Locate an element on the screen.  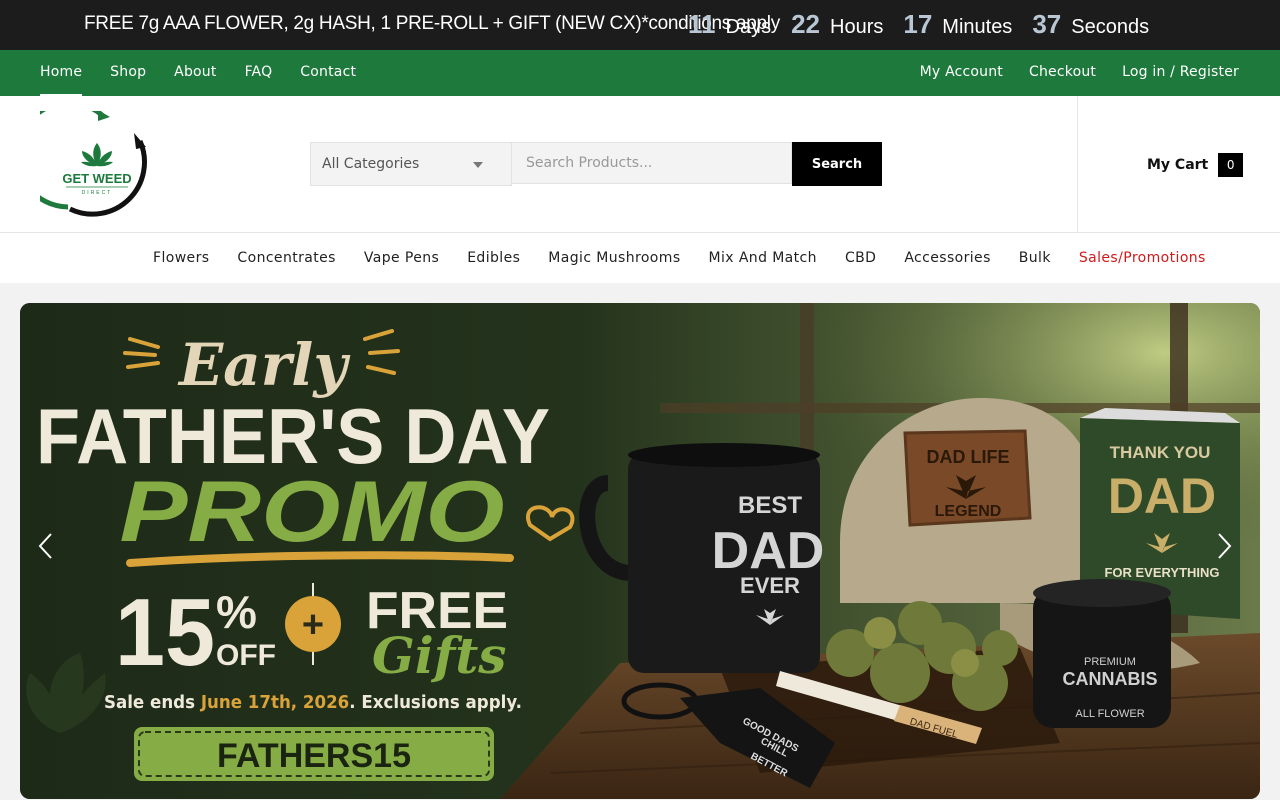
category-vape-pens: Vape Pens is located at coordinates (401, 258).